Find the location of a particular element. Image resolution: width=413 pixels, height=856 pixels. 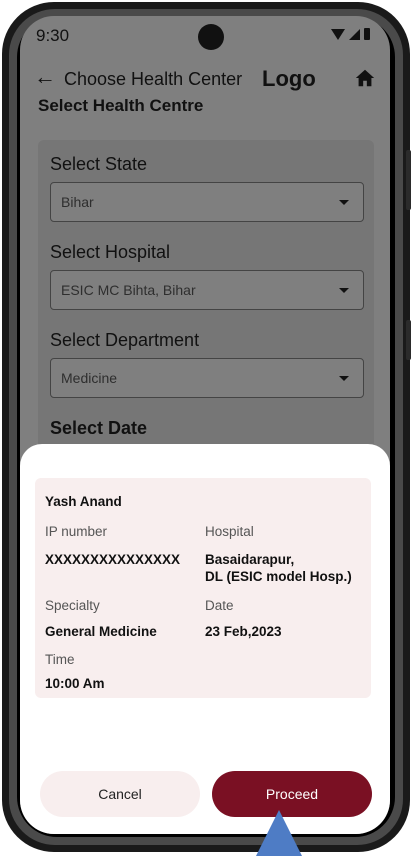

front-camera is located at coordinates (211, 37).